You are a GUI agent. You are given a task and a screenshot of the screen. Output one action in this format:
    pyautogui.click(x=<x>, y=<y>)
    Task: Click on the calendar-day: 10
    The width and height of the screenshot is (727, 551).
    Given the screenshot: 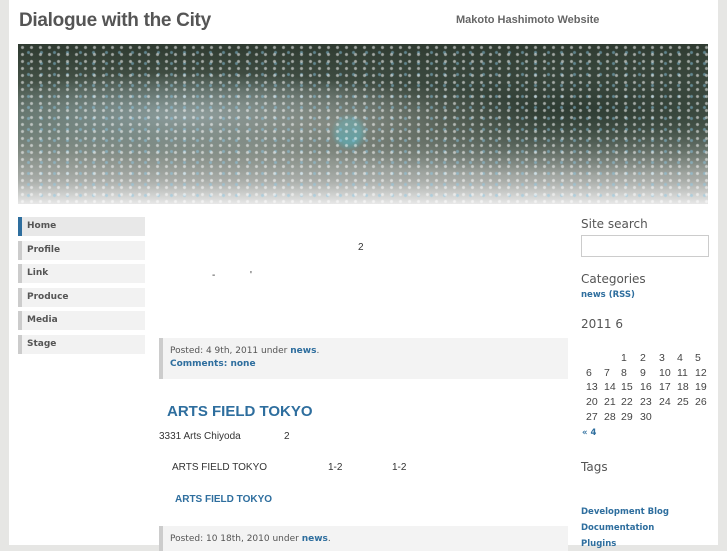 What is the action you would take?
    pyautogui.click(x=665, y=372)
    